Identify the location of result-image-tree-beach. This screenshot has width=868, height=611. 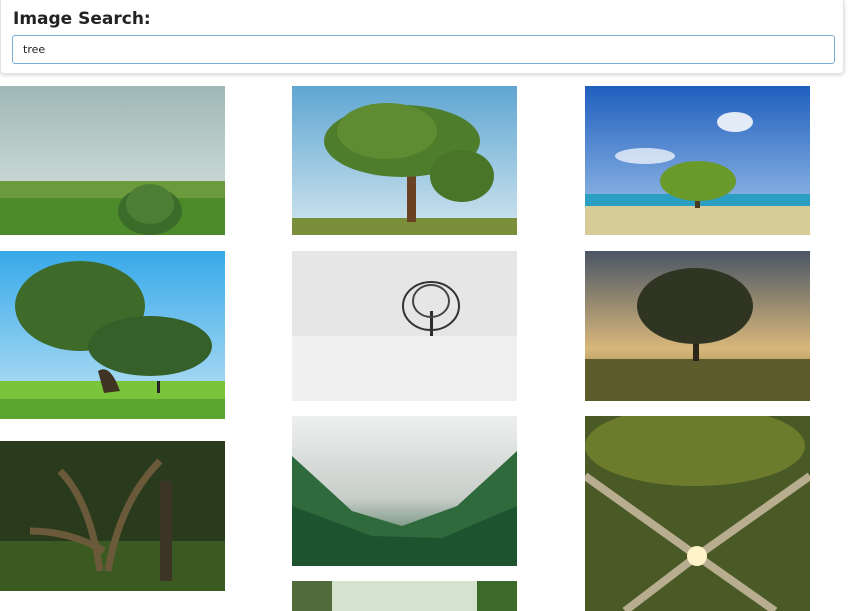
(697, 160).